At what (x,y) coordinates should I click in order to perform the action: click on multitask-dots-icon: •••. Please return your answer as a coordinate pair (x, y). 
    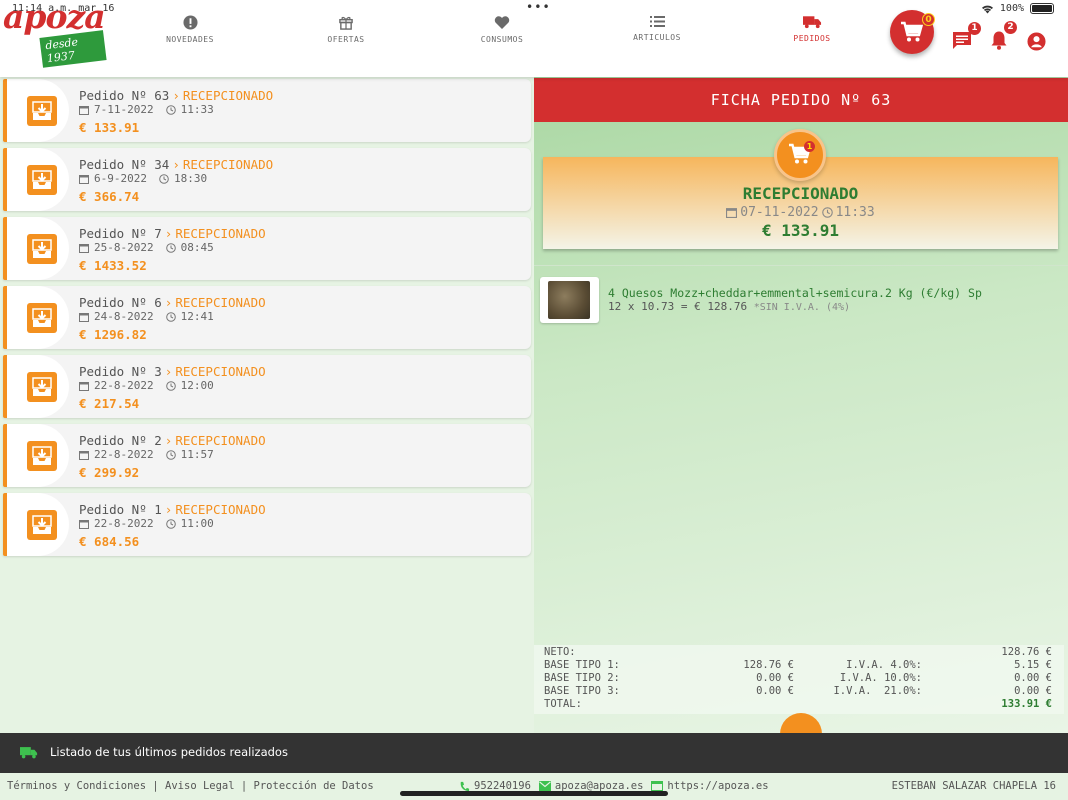
    Looking at the image, I should click on (538, 7).